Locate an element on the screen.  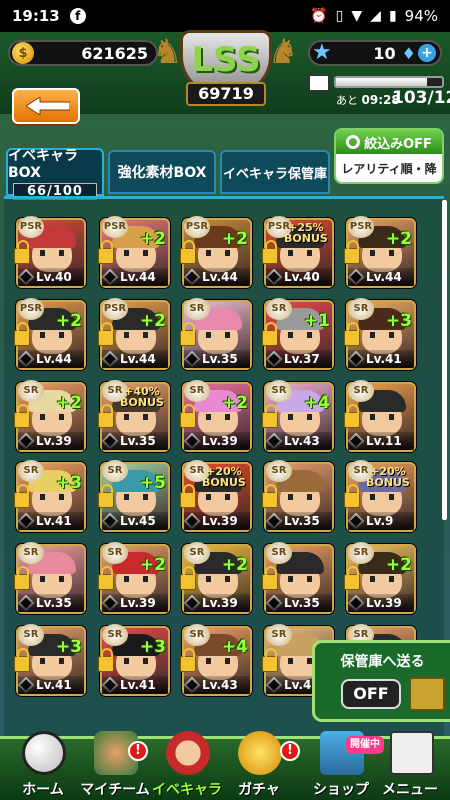
character-card: SR Lv.11 is located at coordinates (380, 416).